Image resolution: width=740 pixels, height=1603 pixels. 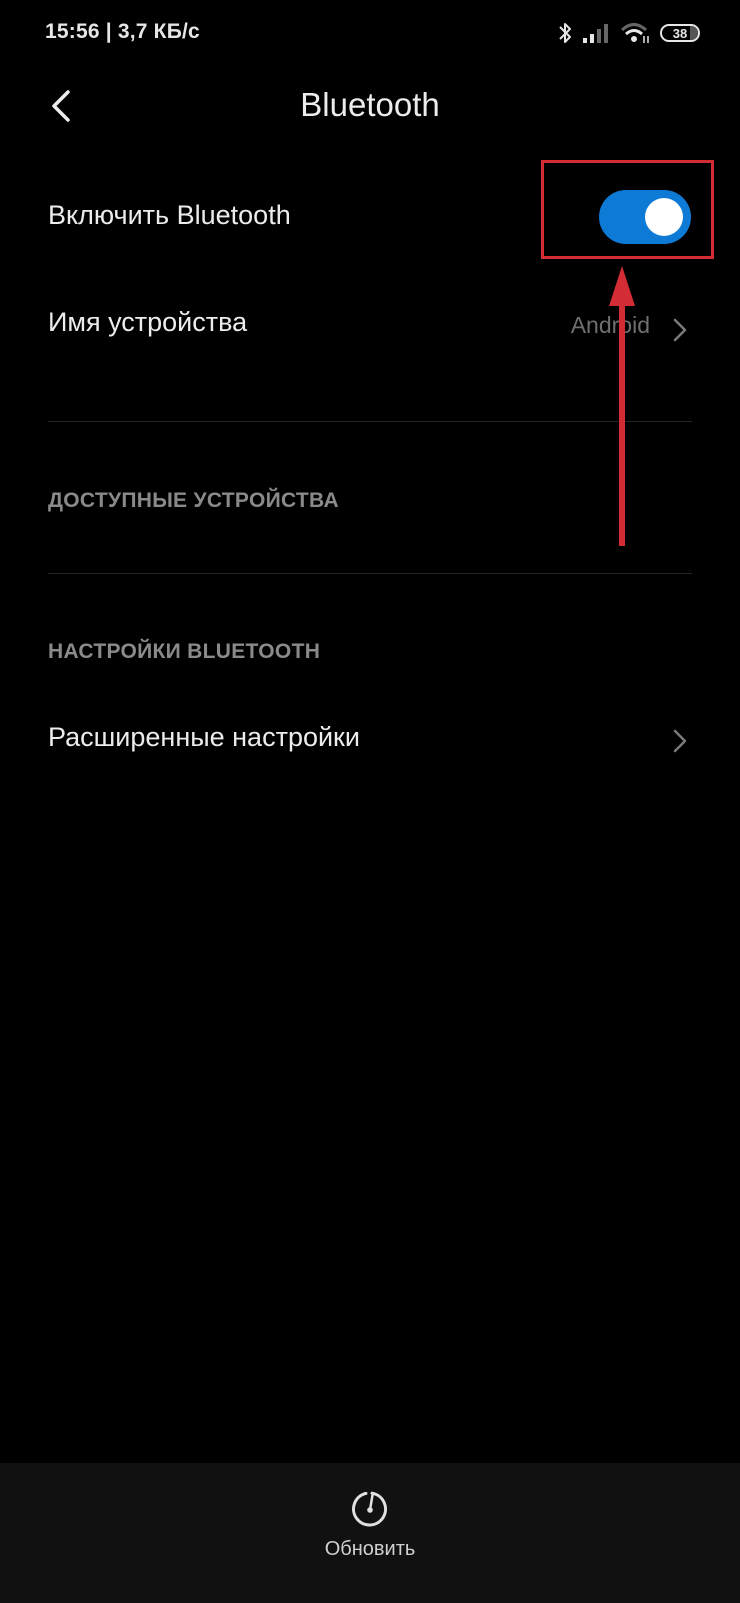 What do you see at coordinates (627, 209) in the screenshot?
I see `annotation-highlight-box` at bounding box center [627, 209].